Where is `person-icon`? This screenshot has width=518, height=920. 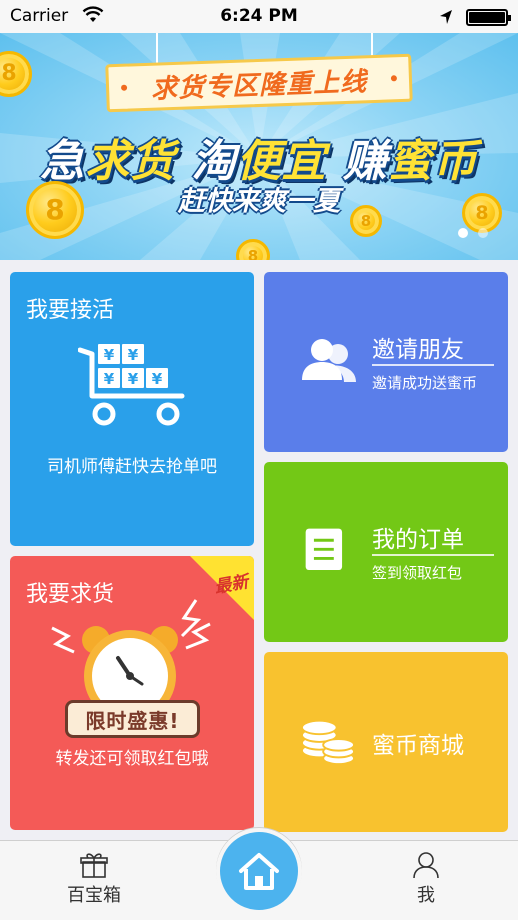 person-icon is located at coordinates (426, 865).